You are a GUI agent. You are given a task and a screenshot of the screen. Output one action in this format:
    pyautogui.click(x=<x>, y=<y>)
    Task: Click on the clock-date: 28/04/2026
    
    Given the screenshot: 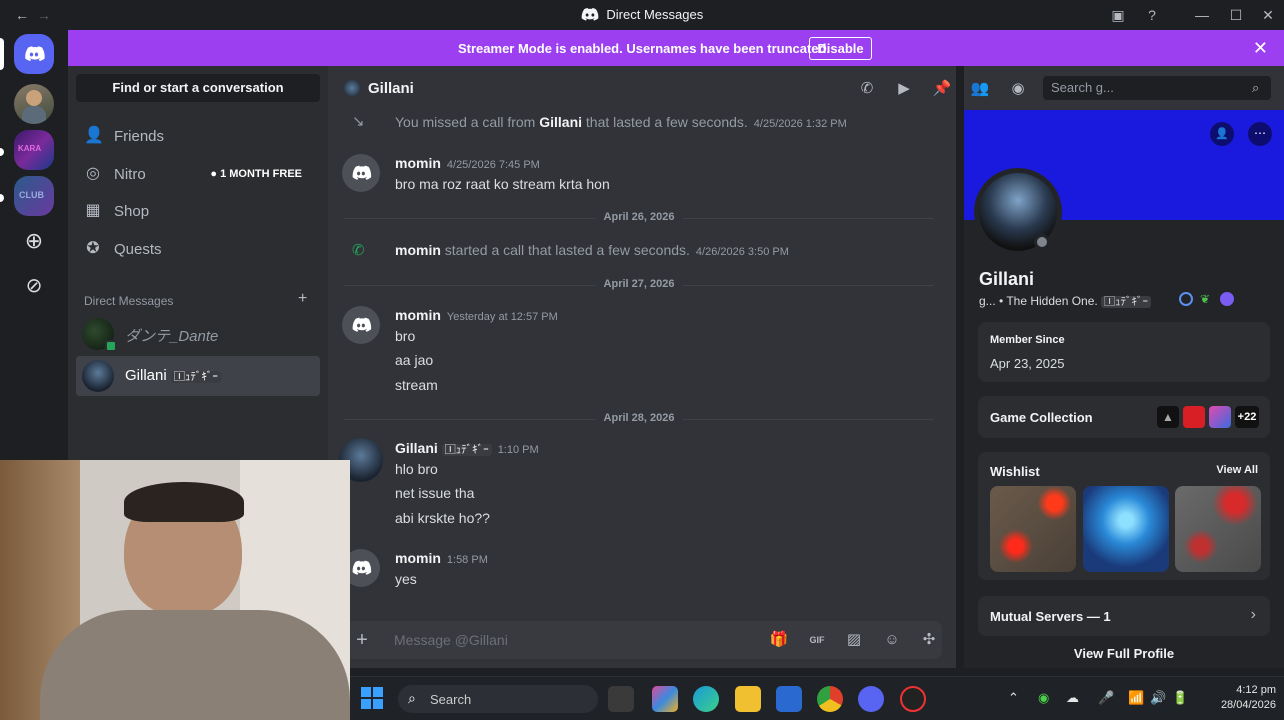 What is the action you would take?
    pyautogui.click(x=1248, y=705)
    